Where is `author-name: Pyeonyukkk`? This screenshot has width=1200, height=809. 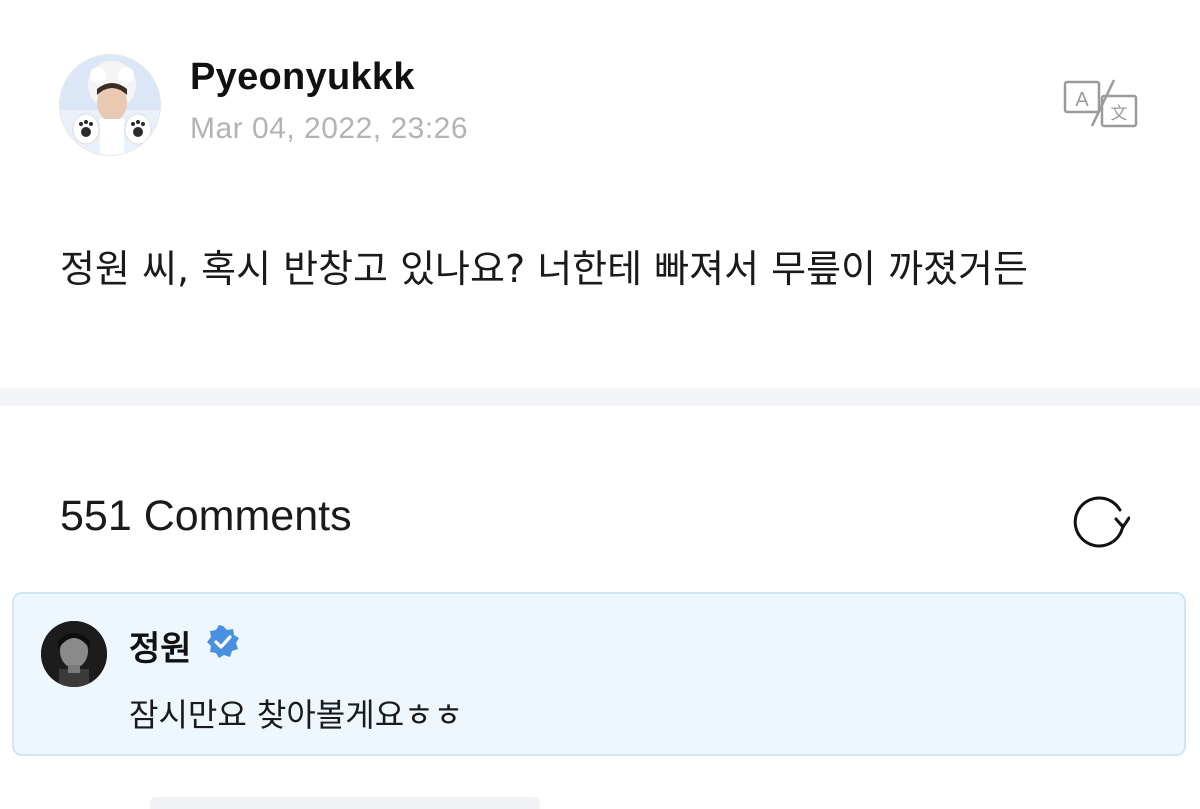
author-name: Pyeonyukkk is located at coordinates (302, 77).